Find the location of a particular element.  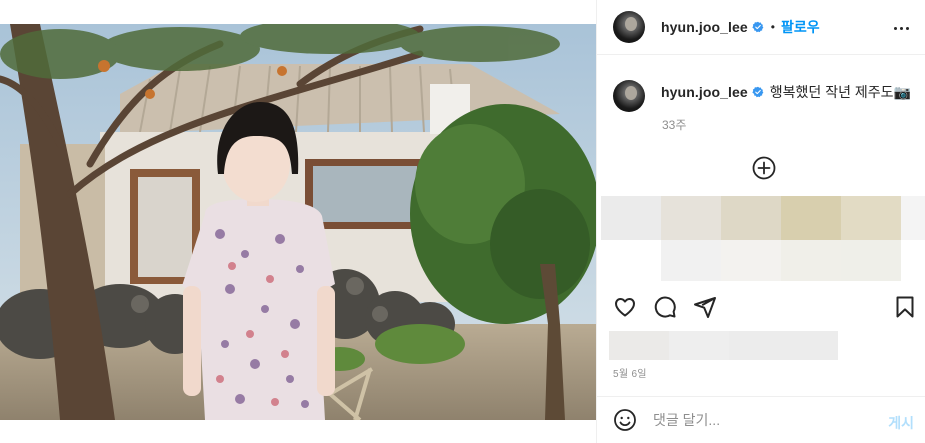

post-header: hyun.joo_lee • 팔로우 is located at coordinates (761, 27).